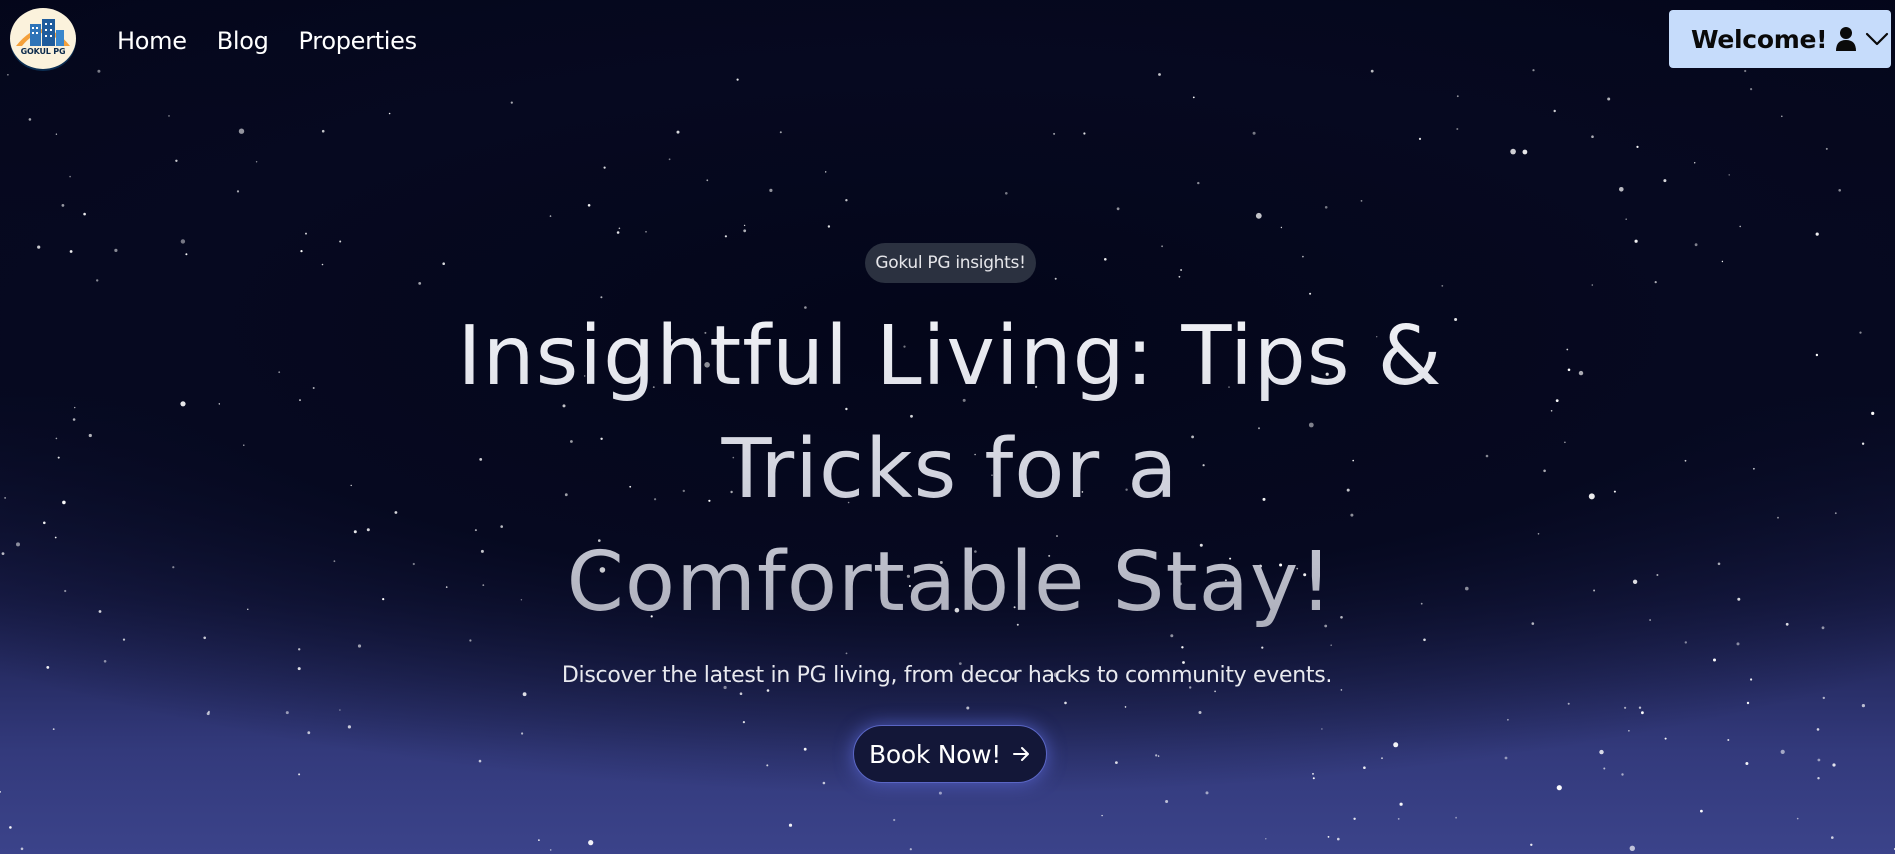 Image resolution: width=1895 pixels, height=854 pixels. I want to click on nav-link-home: Home, so click(152, 41).